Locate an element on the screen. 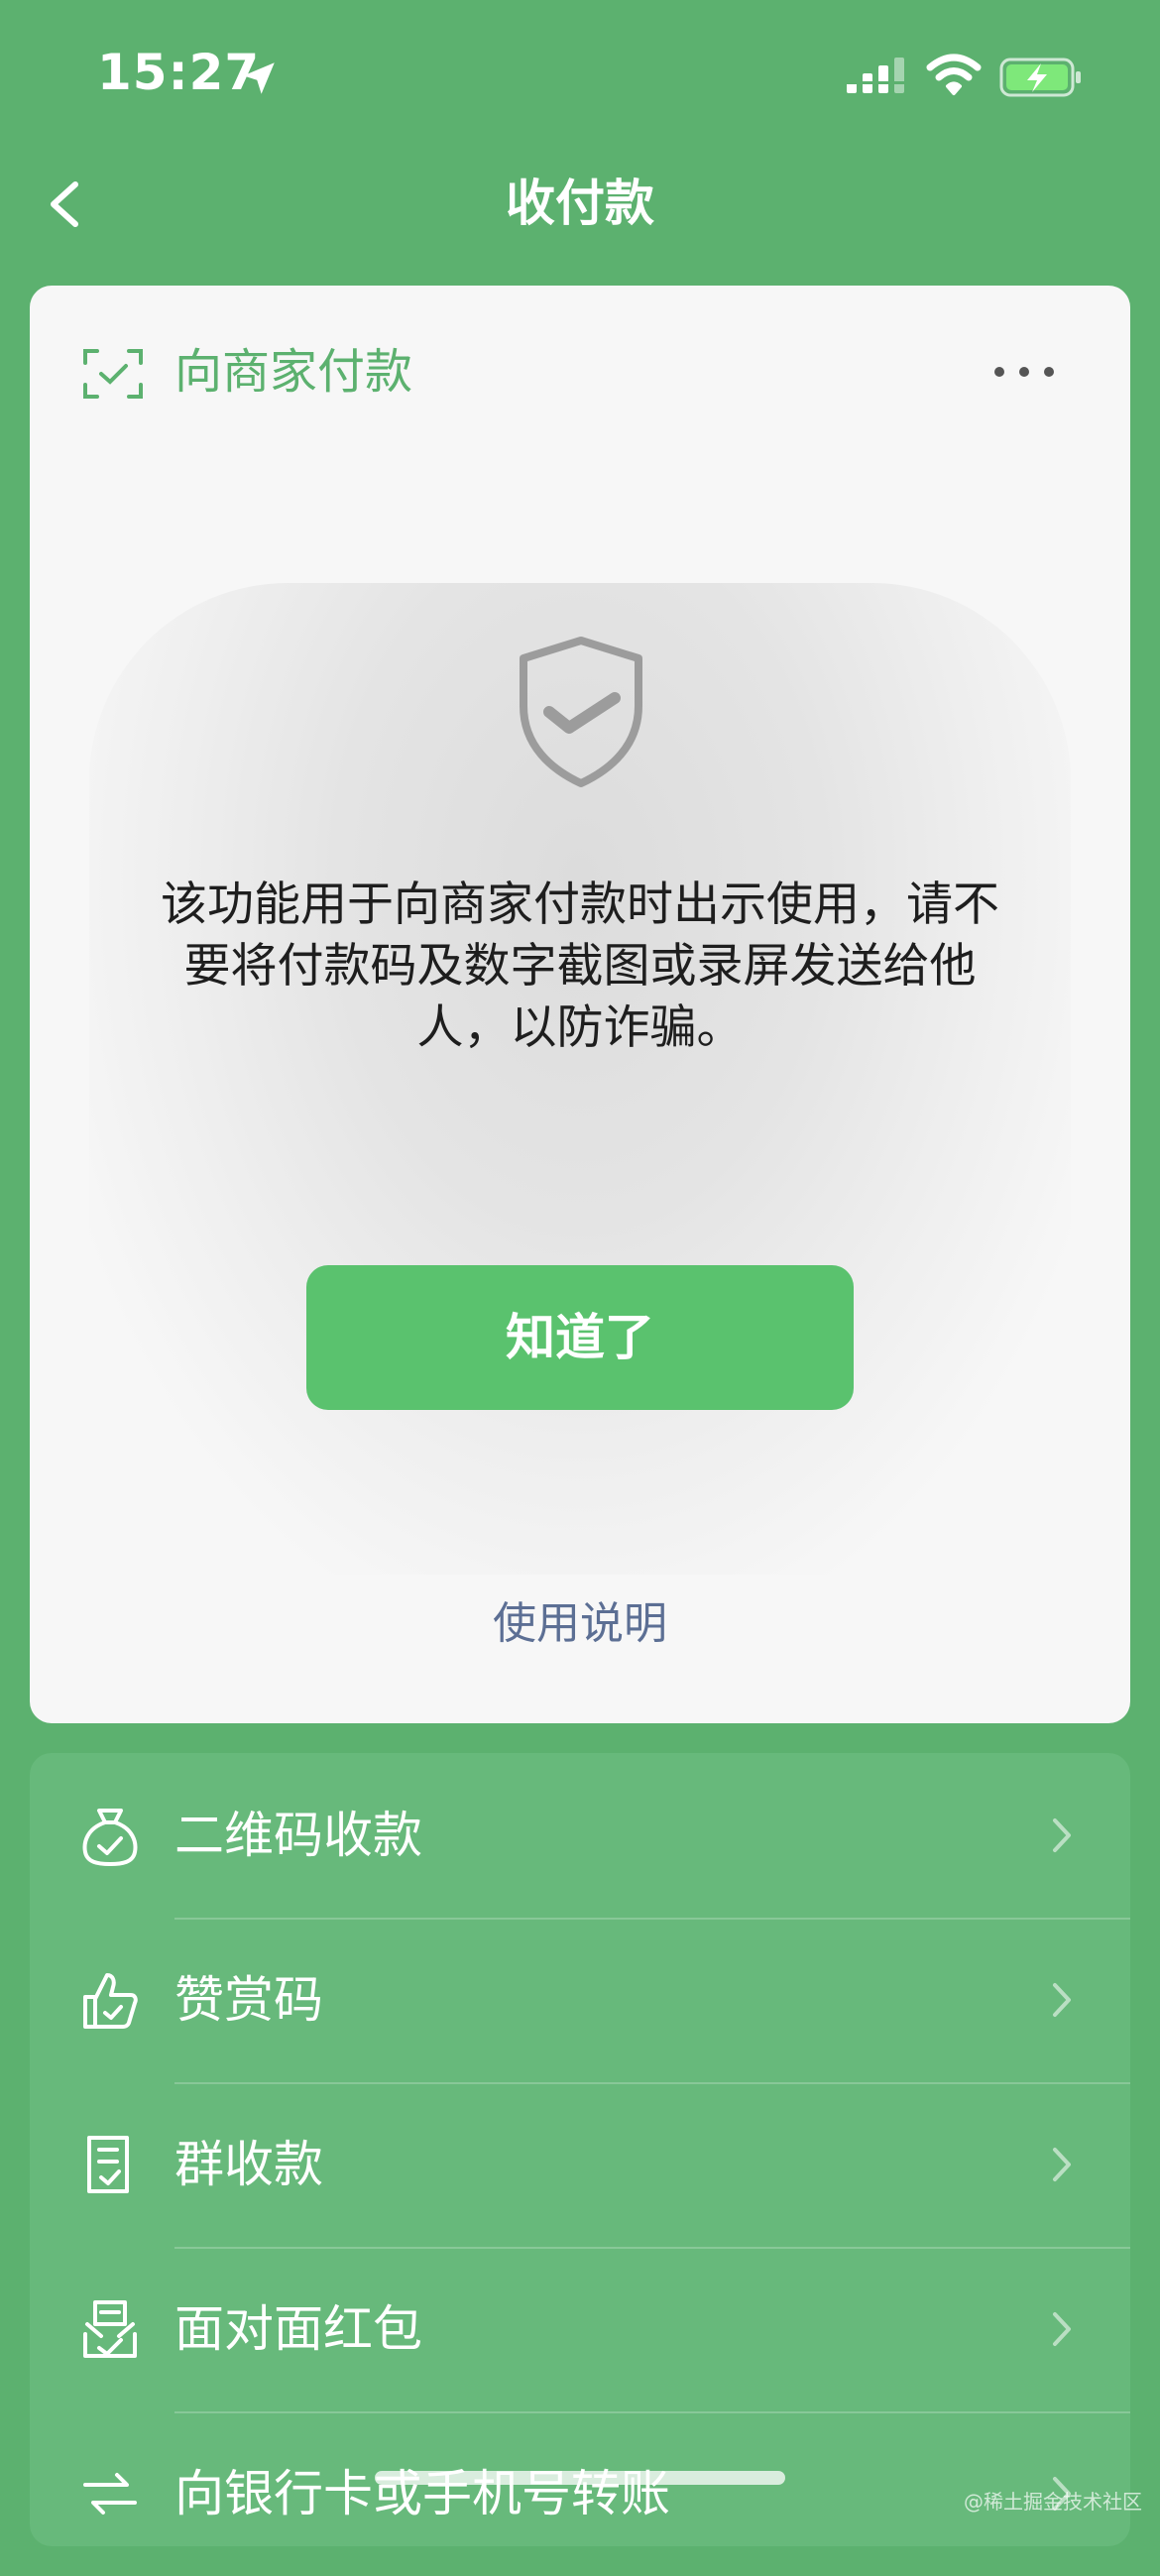 Image resolution: width=1160 pixels, height=2576 pixels. battery-charging-icon is located at coordinates (1040, 78).